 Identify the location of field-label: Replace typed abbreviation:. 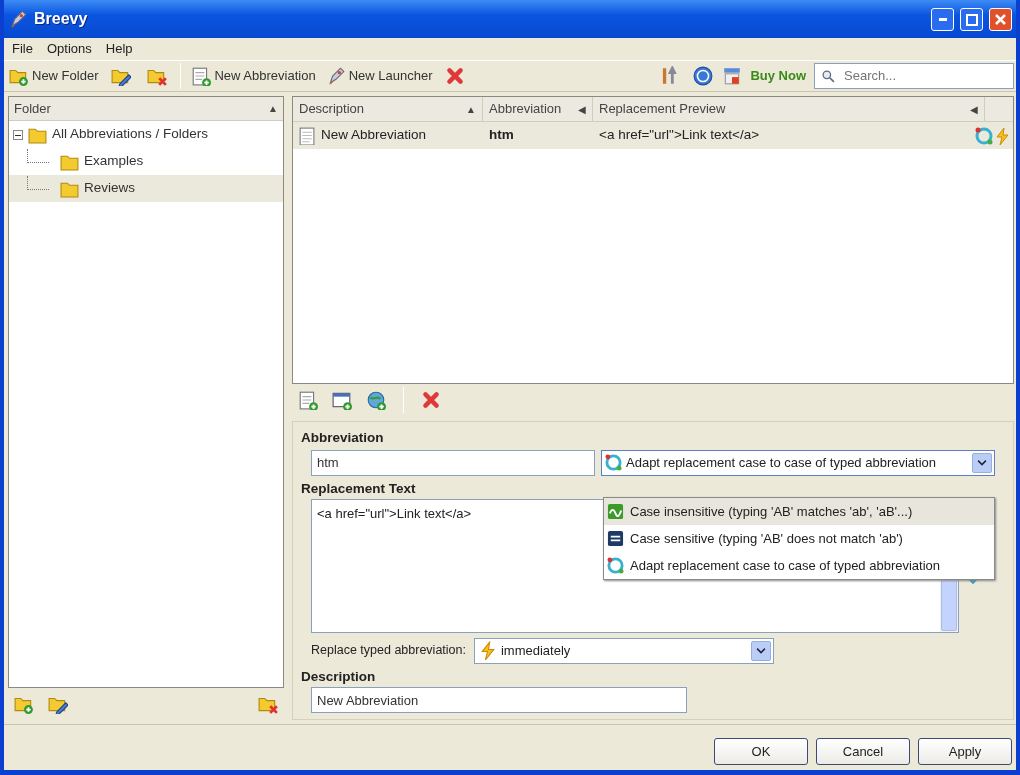
(388, 651).